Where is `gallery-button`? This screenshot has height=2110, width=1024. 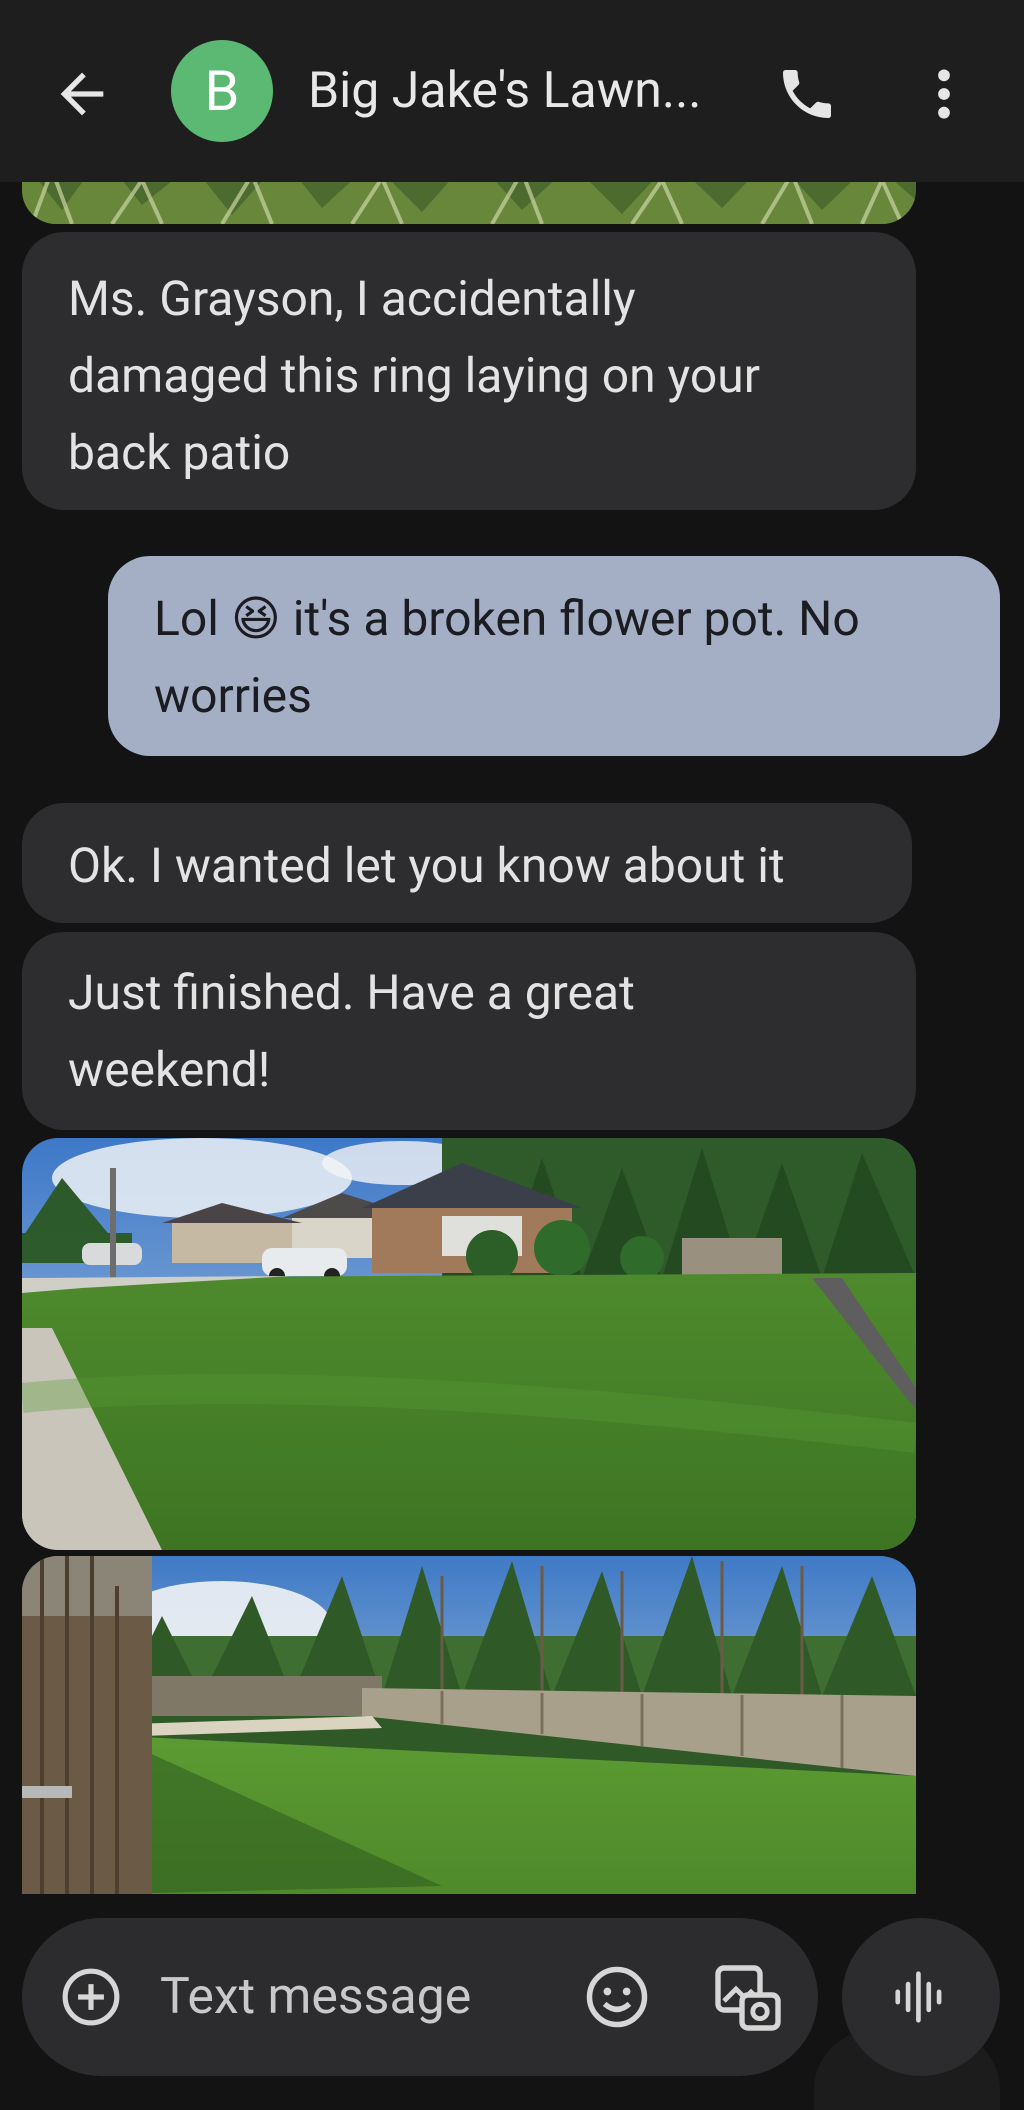 gallery-button is located at coordinates (748, 1998).